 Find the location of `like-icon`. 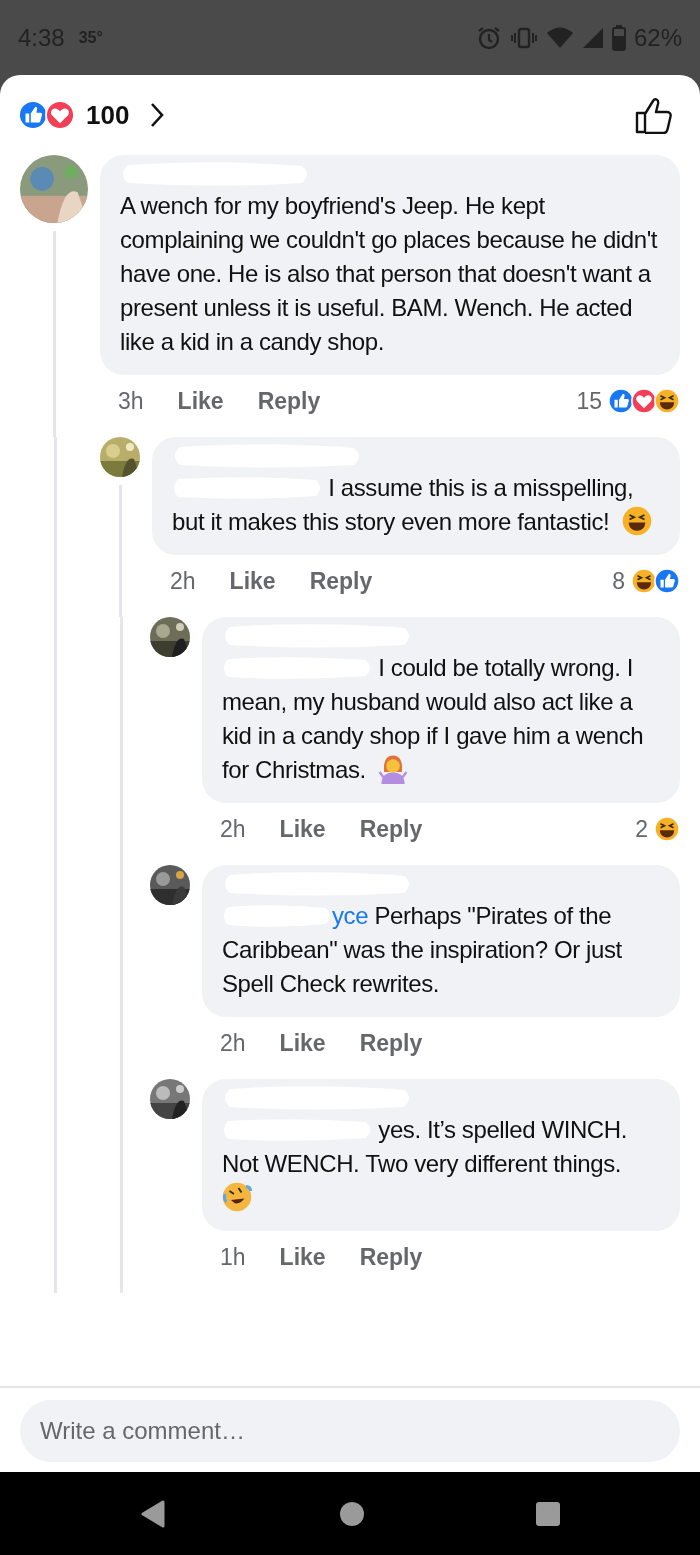

like-icon is located at coordinates (654, 115).